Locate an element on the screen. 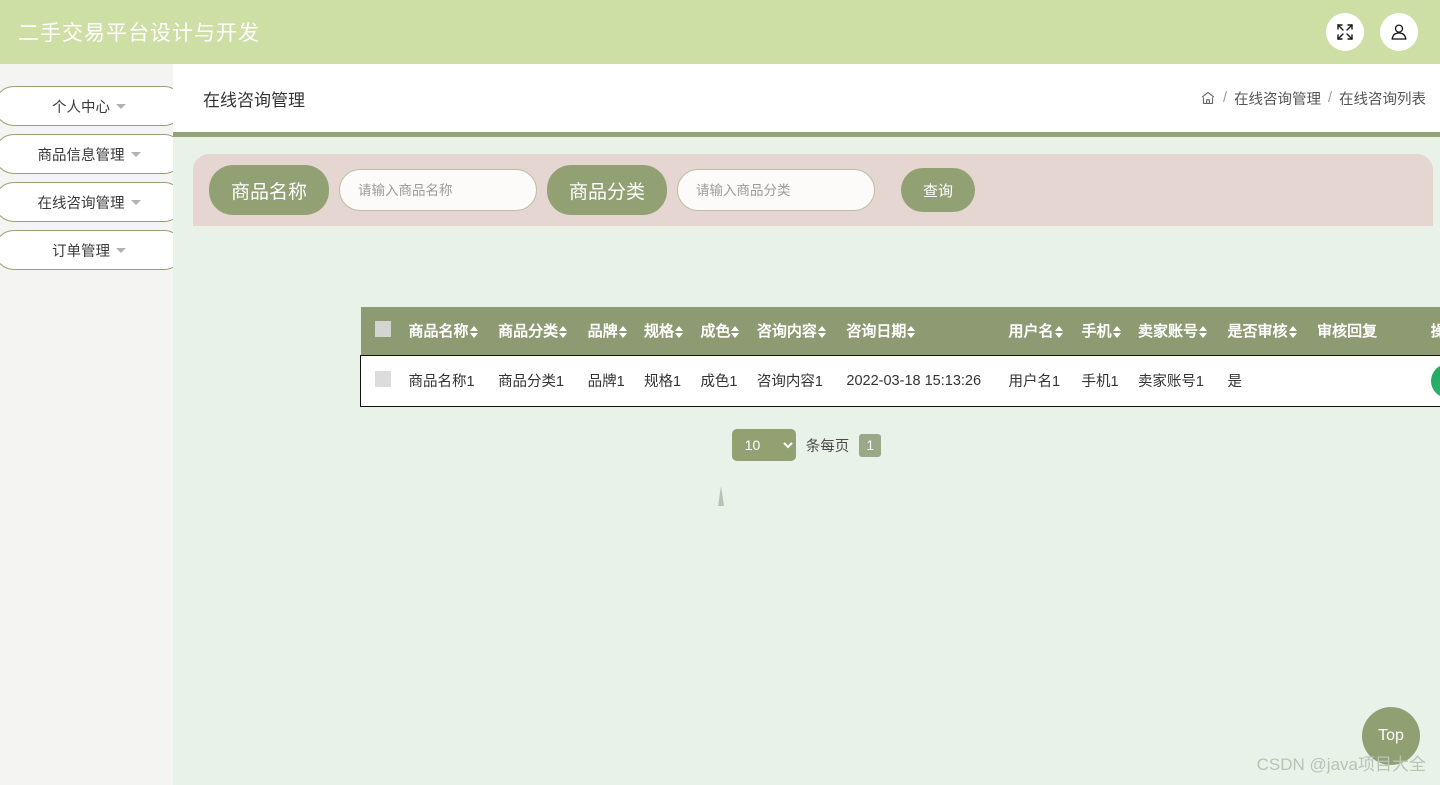 The height and width of the screenshot is (785, 1440). th-label: 咨询内容 is located at coordinates (786, 332).